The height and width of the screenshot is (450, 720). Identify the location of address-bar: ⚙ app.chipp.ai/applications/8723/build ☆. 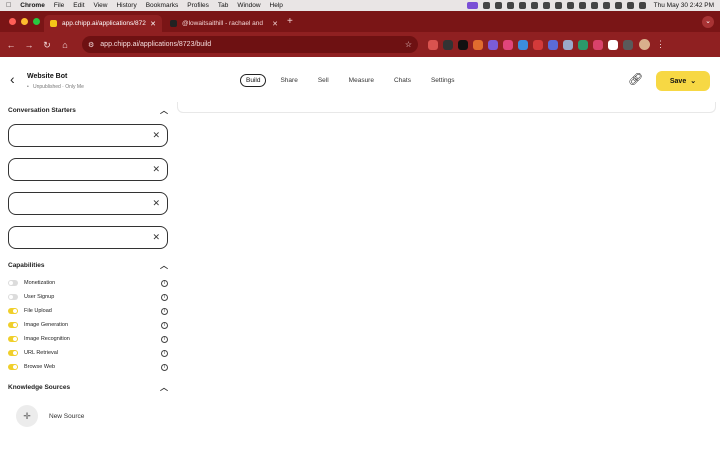
(250, 44).